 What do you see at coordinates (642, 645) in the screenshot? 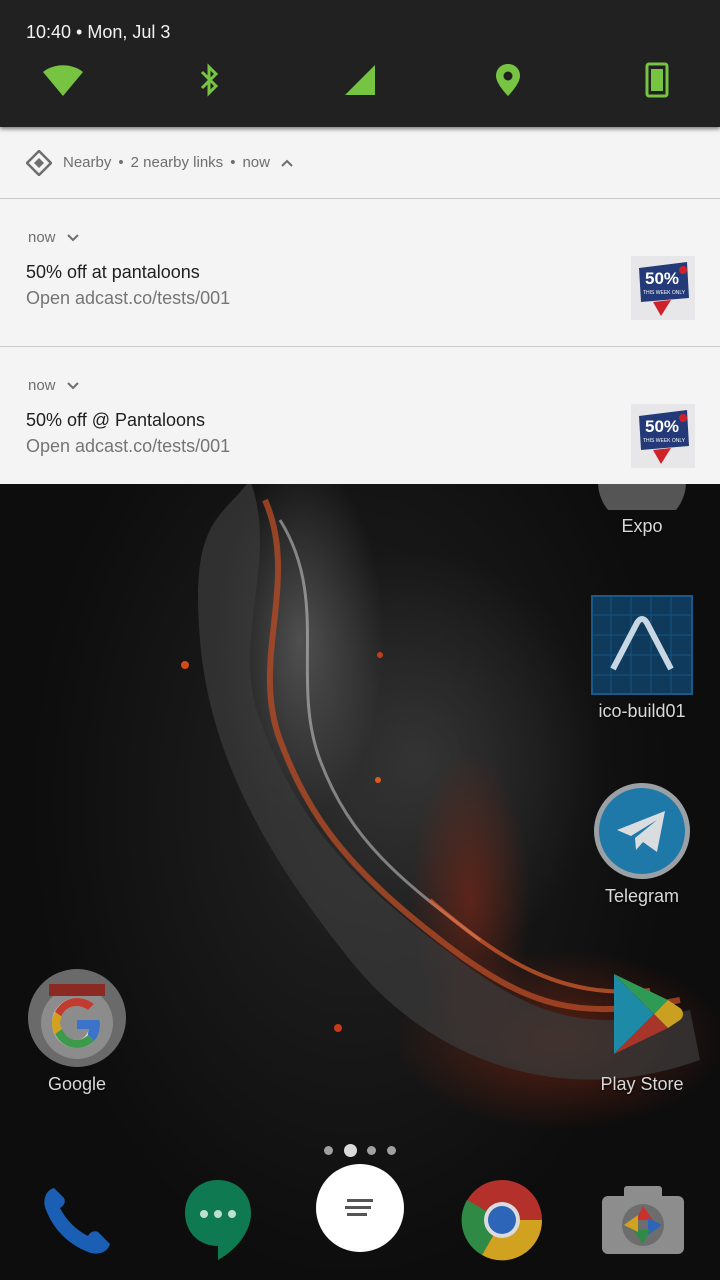
I see `ico-build-icon` at bounding box center [642, 645].